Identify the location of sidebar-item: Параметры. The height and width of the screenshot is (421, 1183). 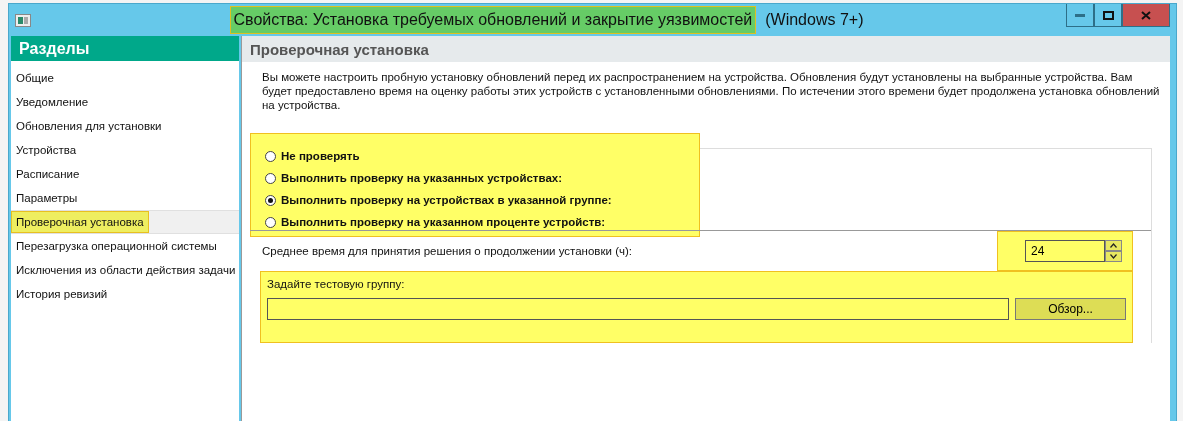
(47, 198).